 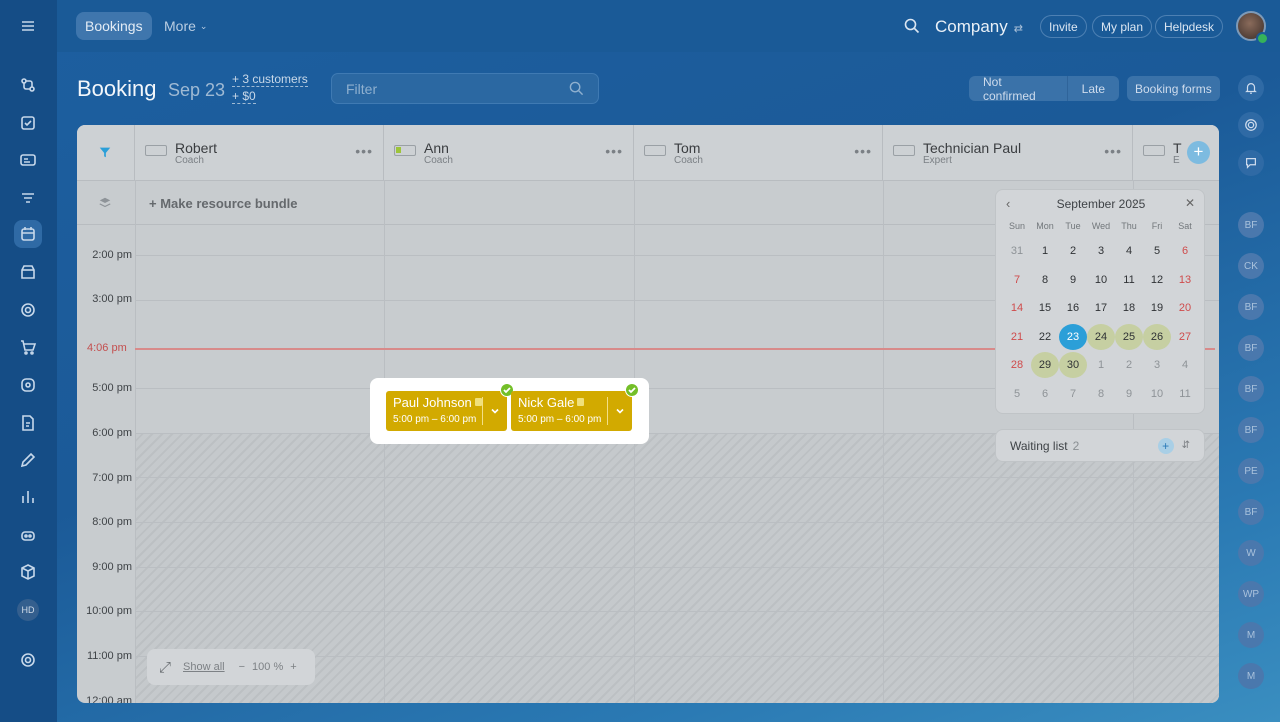 What do you see at coordinates (1073, 280) in the screenshot?
I see `calendar-day: 9` at bounding box center [1073, 280].